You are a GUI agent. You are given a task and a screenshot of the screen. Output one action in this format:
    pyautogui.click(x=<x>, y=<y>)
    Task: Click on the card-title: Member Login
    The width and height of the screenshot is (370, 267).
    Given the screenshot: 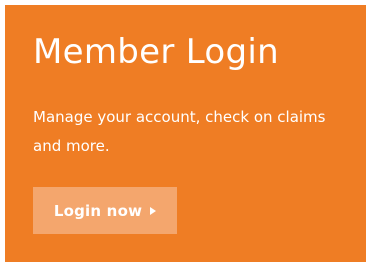 What is the action you would take?
    pyautogui.click(x=156, y=52)
    